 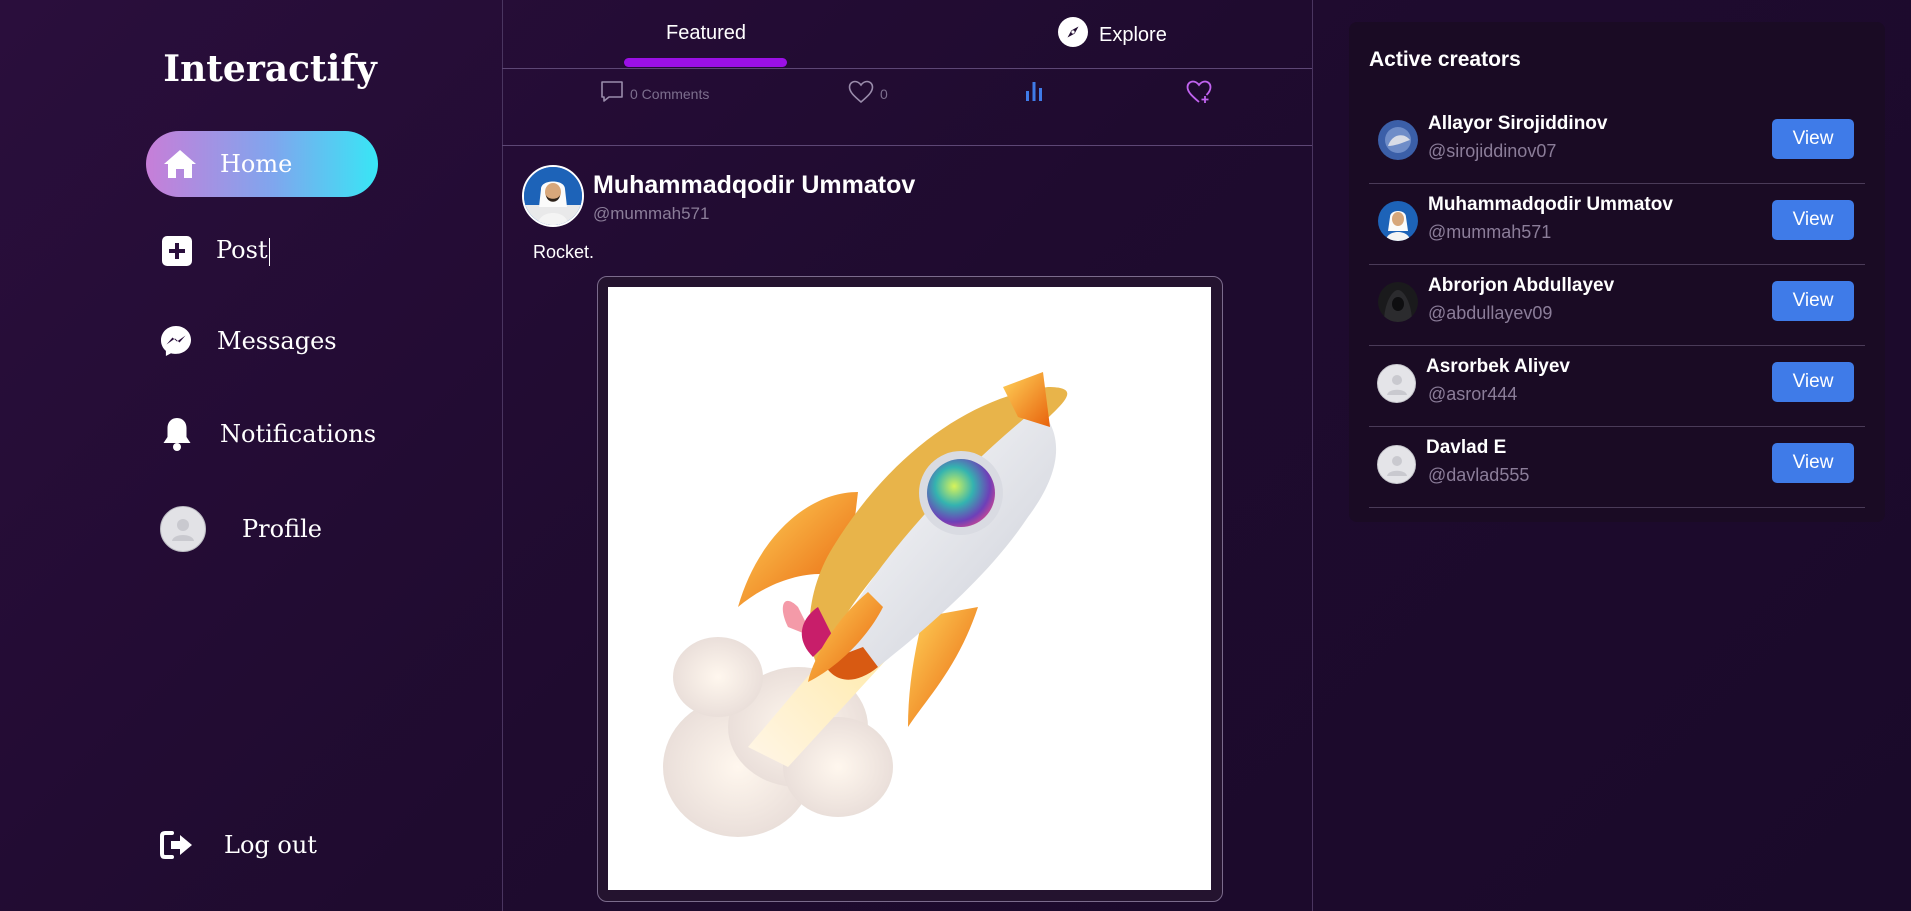 I want to click on logout-icon, so click(x=177, y=845).